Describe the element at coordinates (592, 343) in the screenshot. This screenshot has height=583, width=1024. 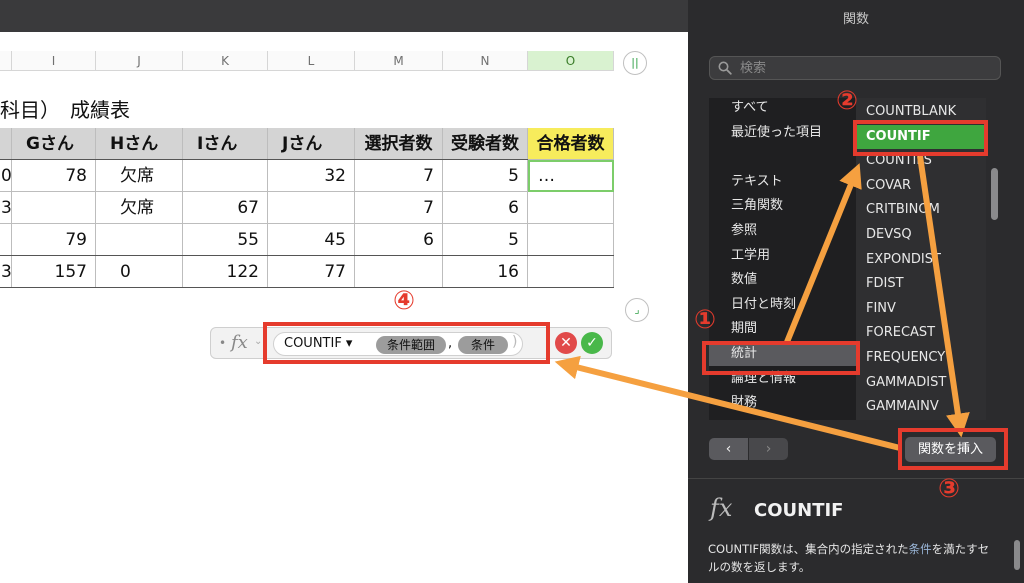
I see `confirm-button: ✓` at that location.